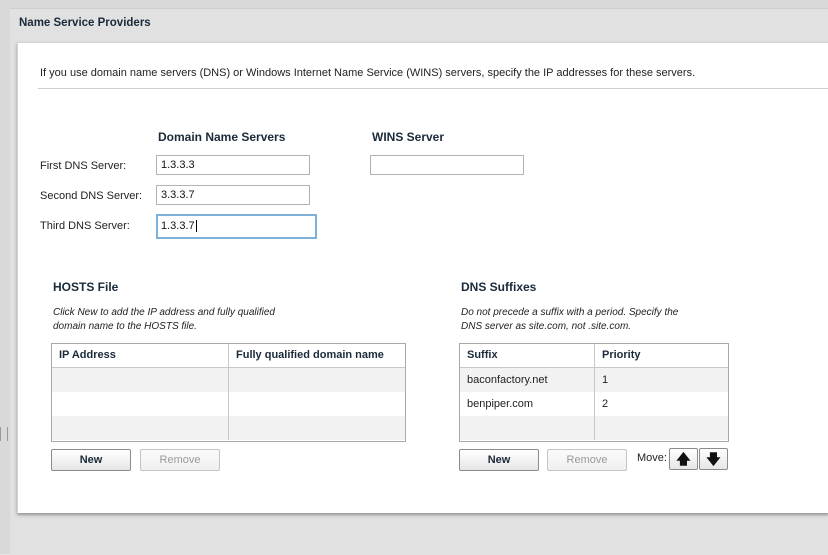 The height and width of the screenshot is (555, 828). Describe the element at coordinates (140, 355) in the screenshot. I see `column-ip-address: IP Address` at that location.